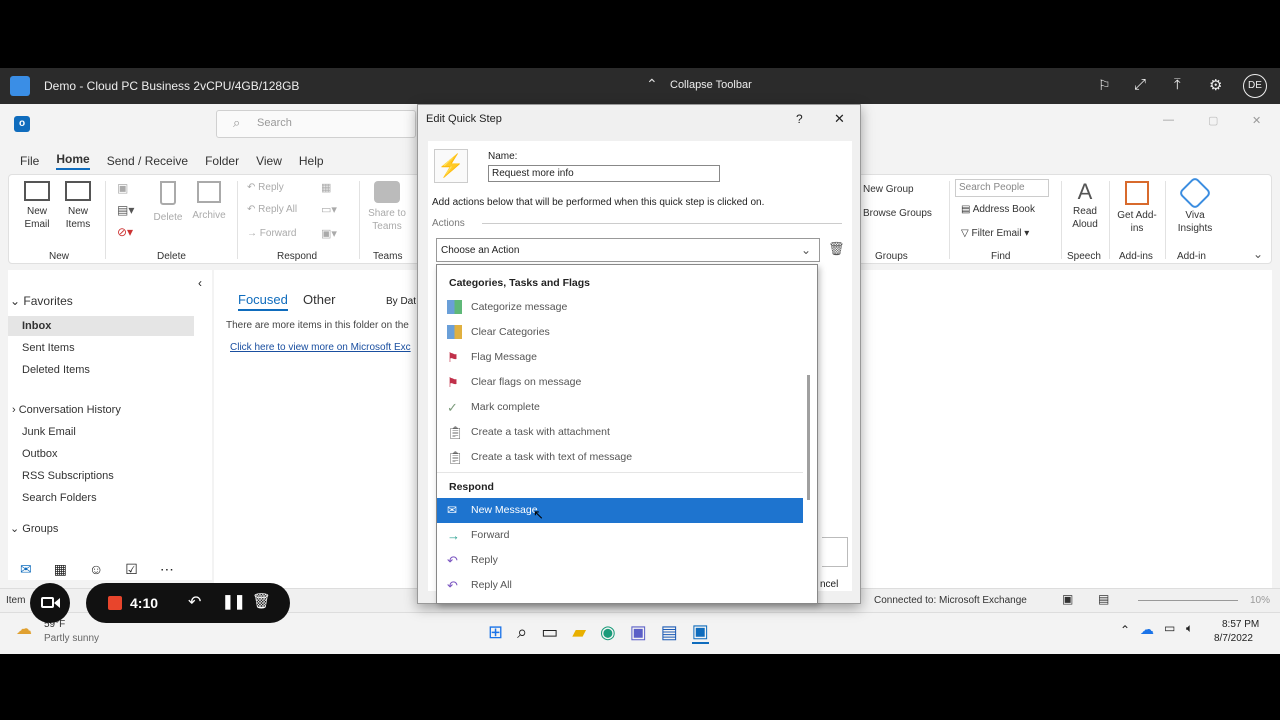 This screenshot has width=1280, height=720. What do you see at coordinates (209, 201) in the screenshot?
I see `archive-button: Archive` at bounding box center [209, 201].